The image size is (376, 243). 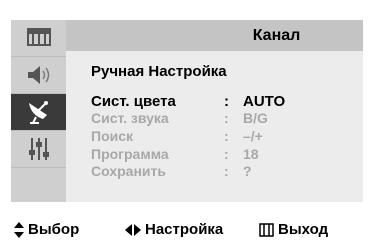 I want to click on row-label: Сохранить, so click(x=128, y=171).